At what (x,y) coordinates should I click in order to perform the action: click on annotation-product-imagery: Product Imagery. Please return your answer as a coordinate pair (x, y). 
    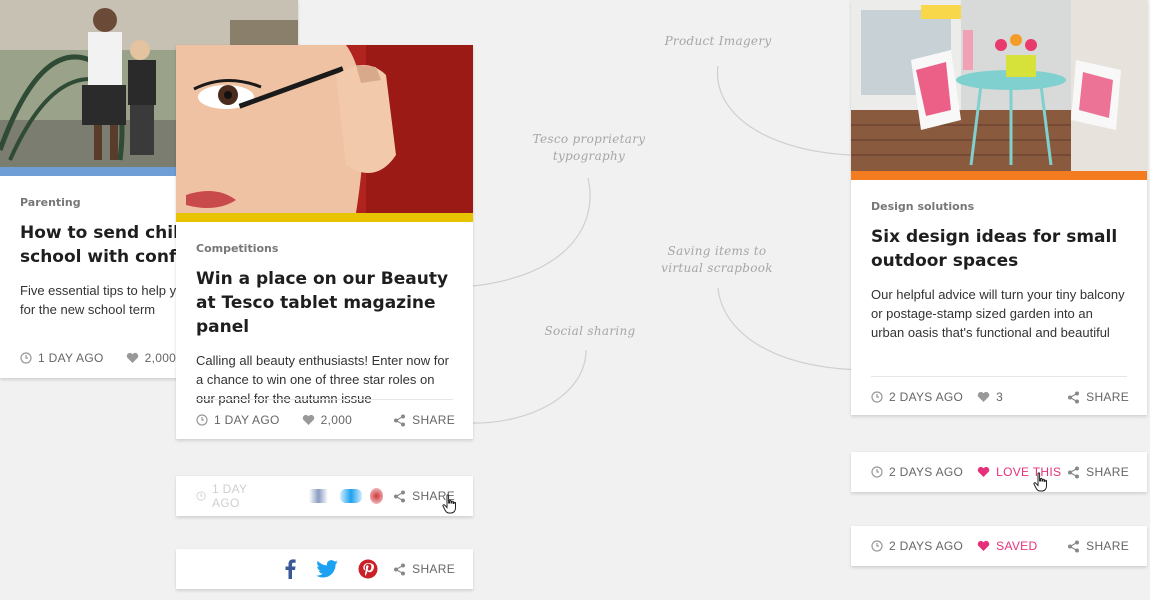
    Looking at the image, I should click on (718, 41).